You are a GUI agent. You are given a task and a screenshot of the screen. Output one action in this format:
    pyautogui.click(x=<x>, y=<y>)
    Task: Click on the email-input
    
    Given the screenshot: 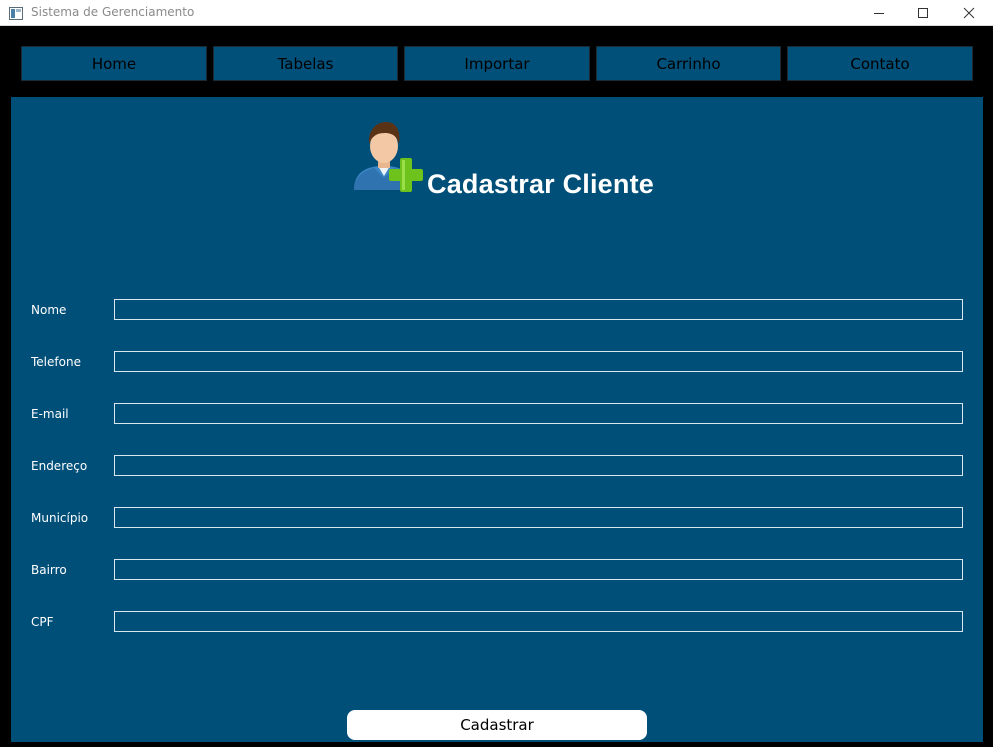 What is the action you would take?
    pyautogui.click(x=538, y=413)
    